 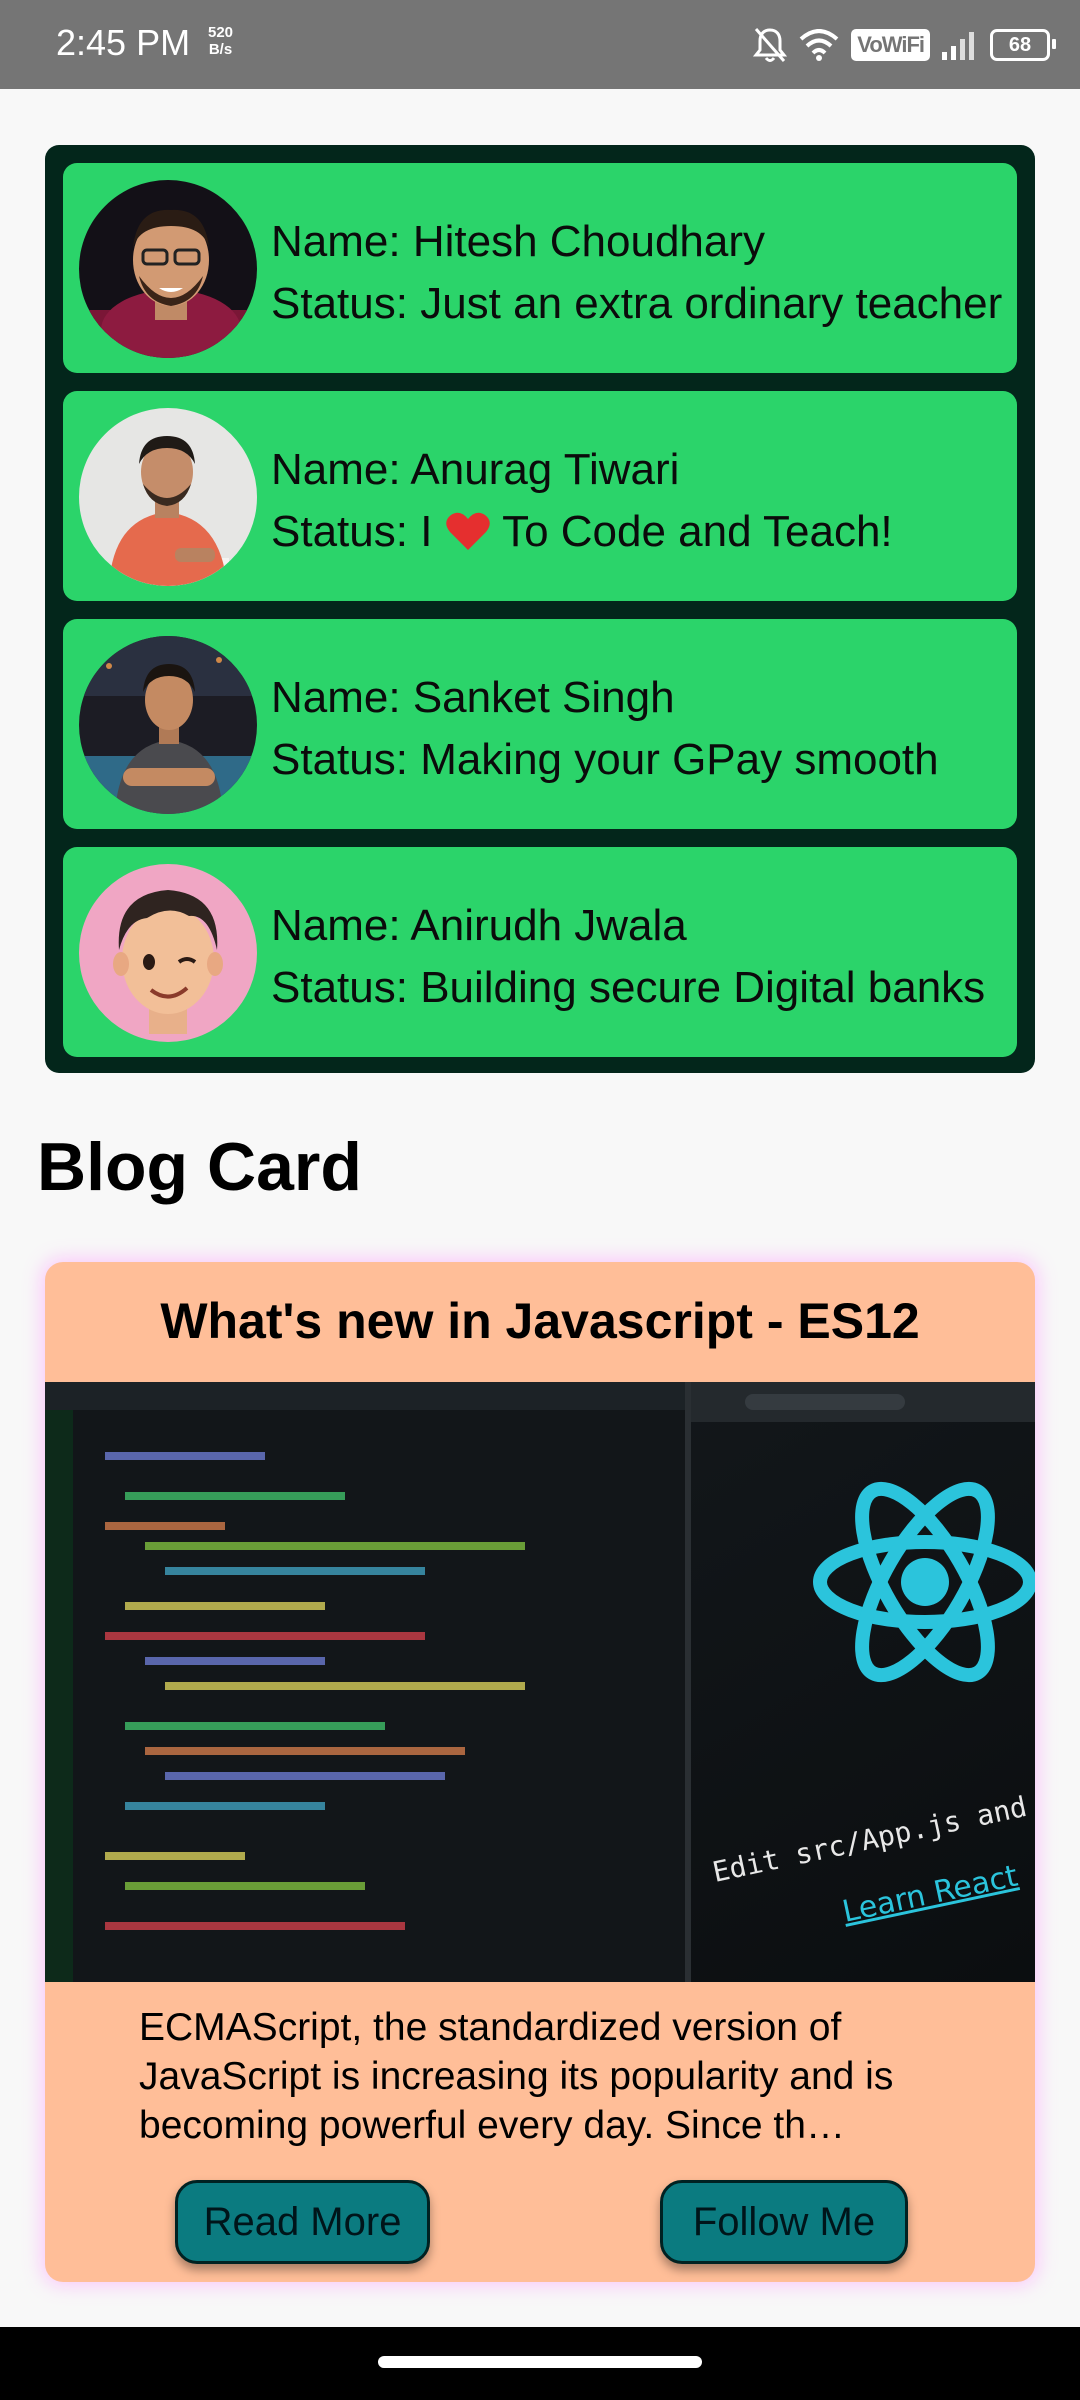 What do you see at coordinates (473, 697) in the screenshot?
I see `contact-name: Name: Sanket Singh` at bounding box center [473, 697].